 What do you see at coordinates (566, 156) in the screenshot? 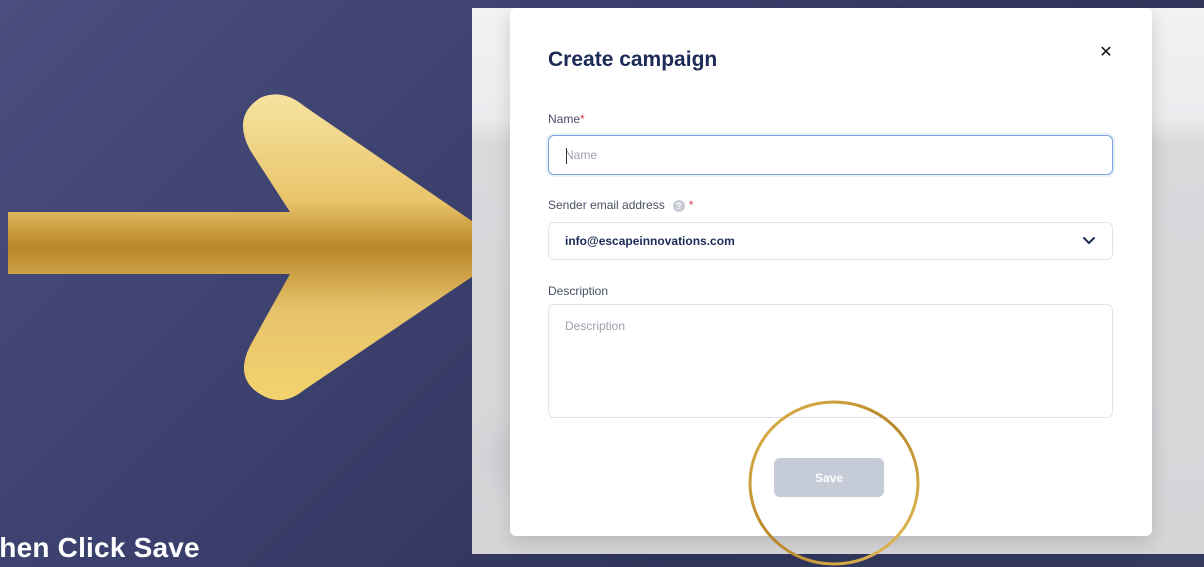
I see `text-caret` at bounding box center [566, 156].